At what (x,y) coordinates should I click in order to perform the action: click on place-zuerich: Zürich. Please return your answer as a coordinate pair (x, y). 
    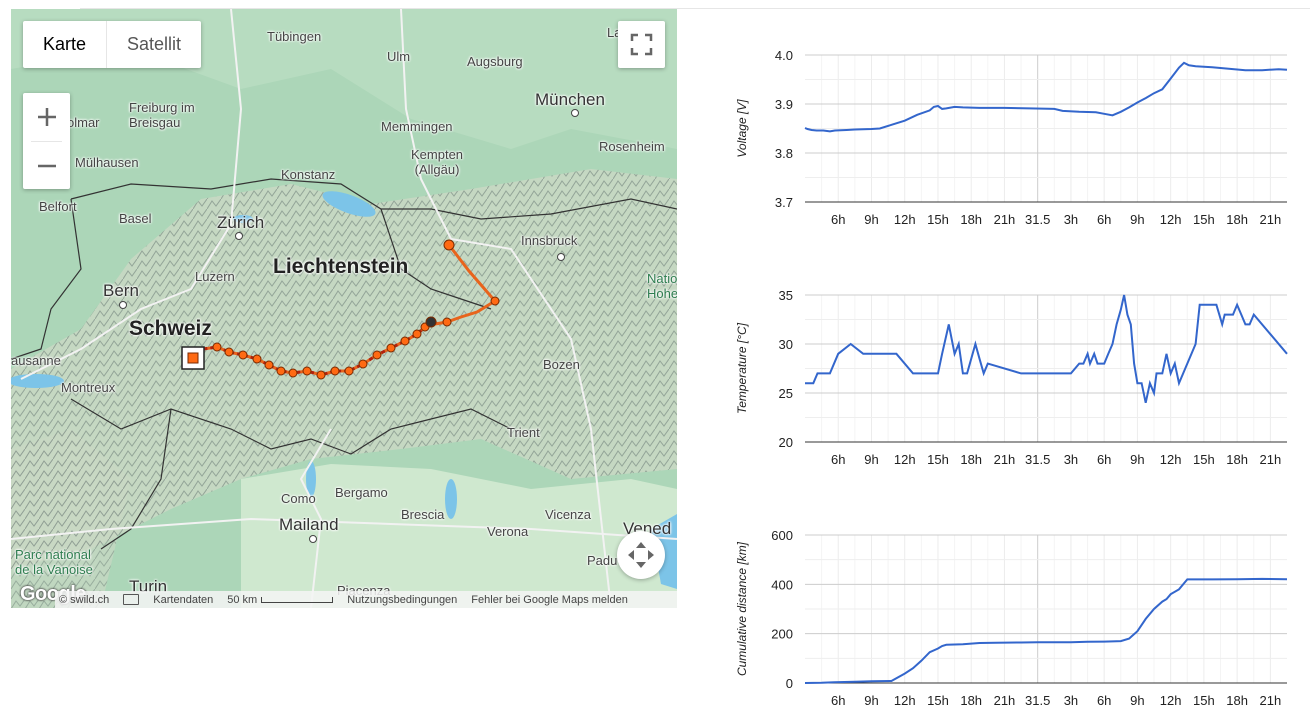
    Looking at the image, I should click on (241, 222).